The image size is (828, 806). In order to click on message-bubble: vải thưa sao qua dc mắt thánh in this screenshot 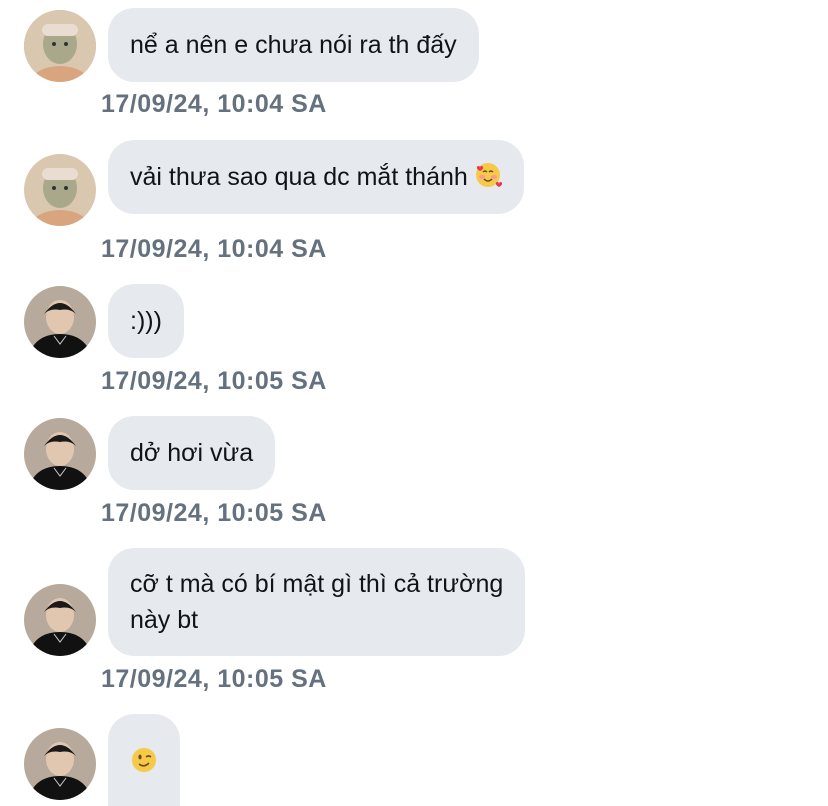, I will do `click(316, 177)`.